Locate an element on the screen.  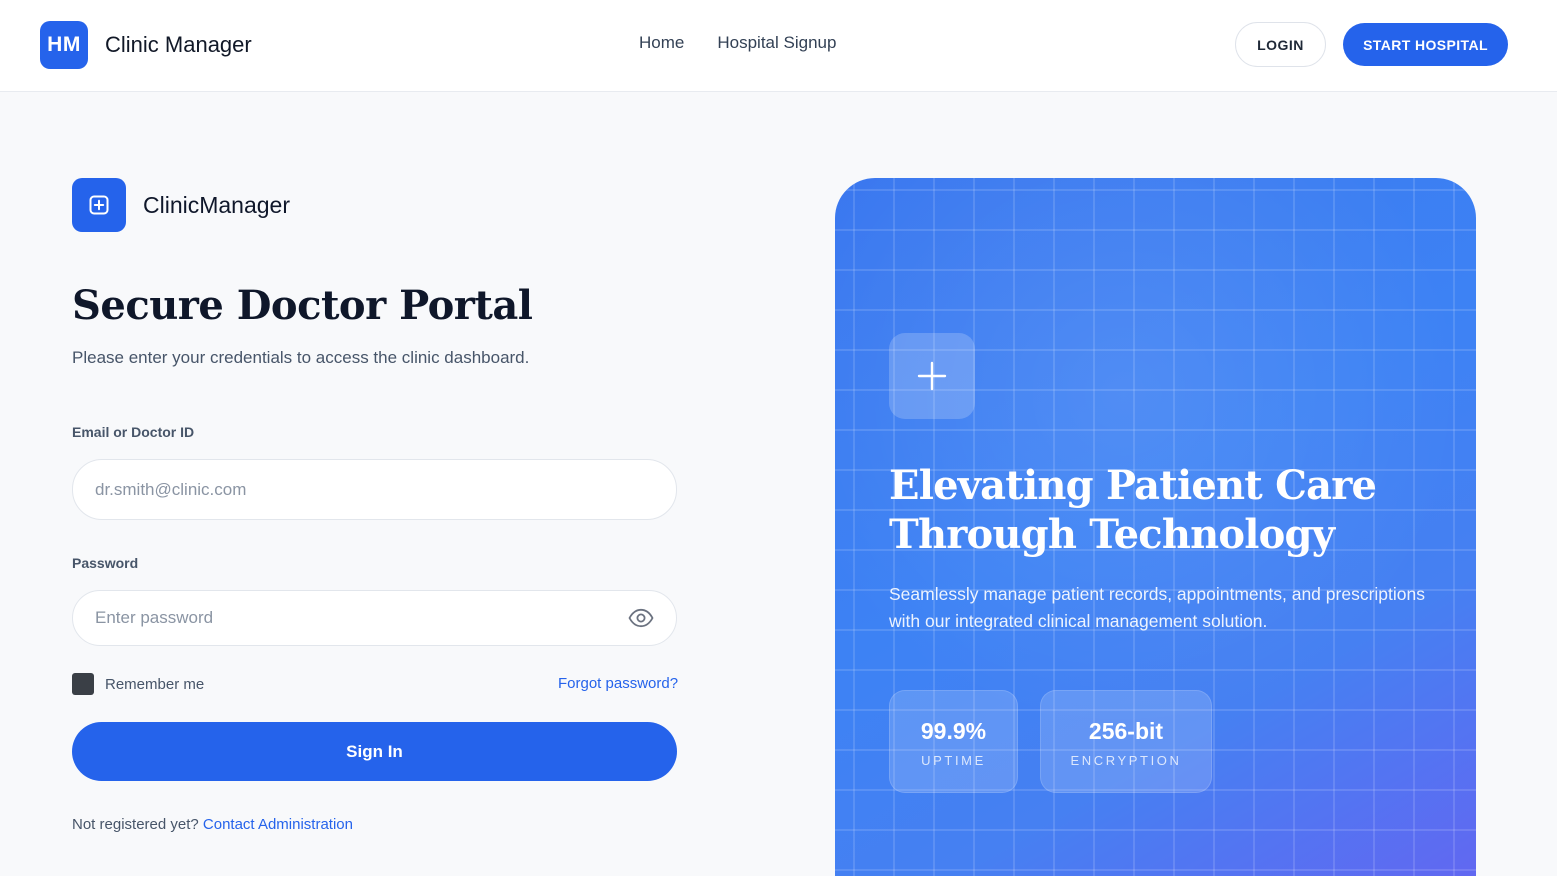
brand-logo: HM is located at coordinates (64, 45).